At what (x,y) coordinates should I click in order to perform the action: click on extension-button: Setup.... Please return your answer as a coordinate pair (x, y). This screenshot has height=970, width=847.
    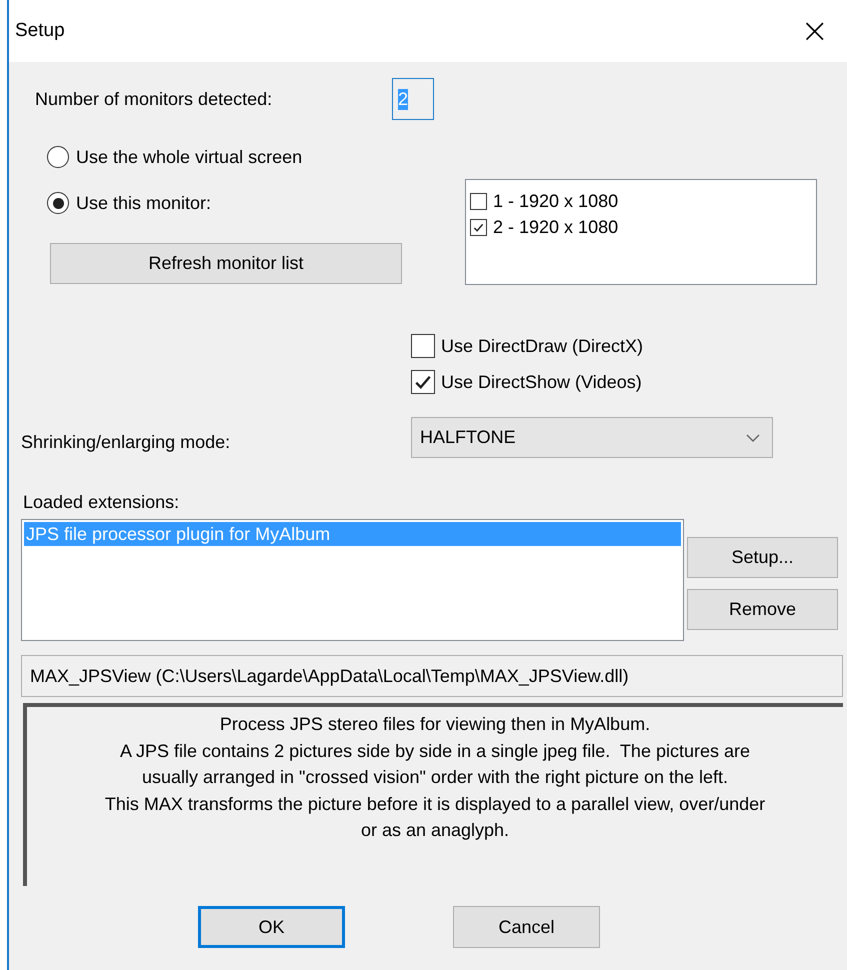
    Looking at the image, I should click on (762, 557).